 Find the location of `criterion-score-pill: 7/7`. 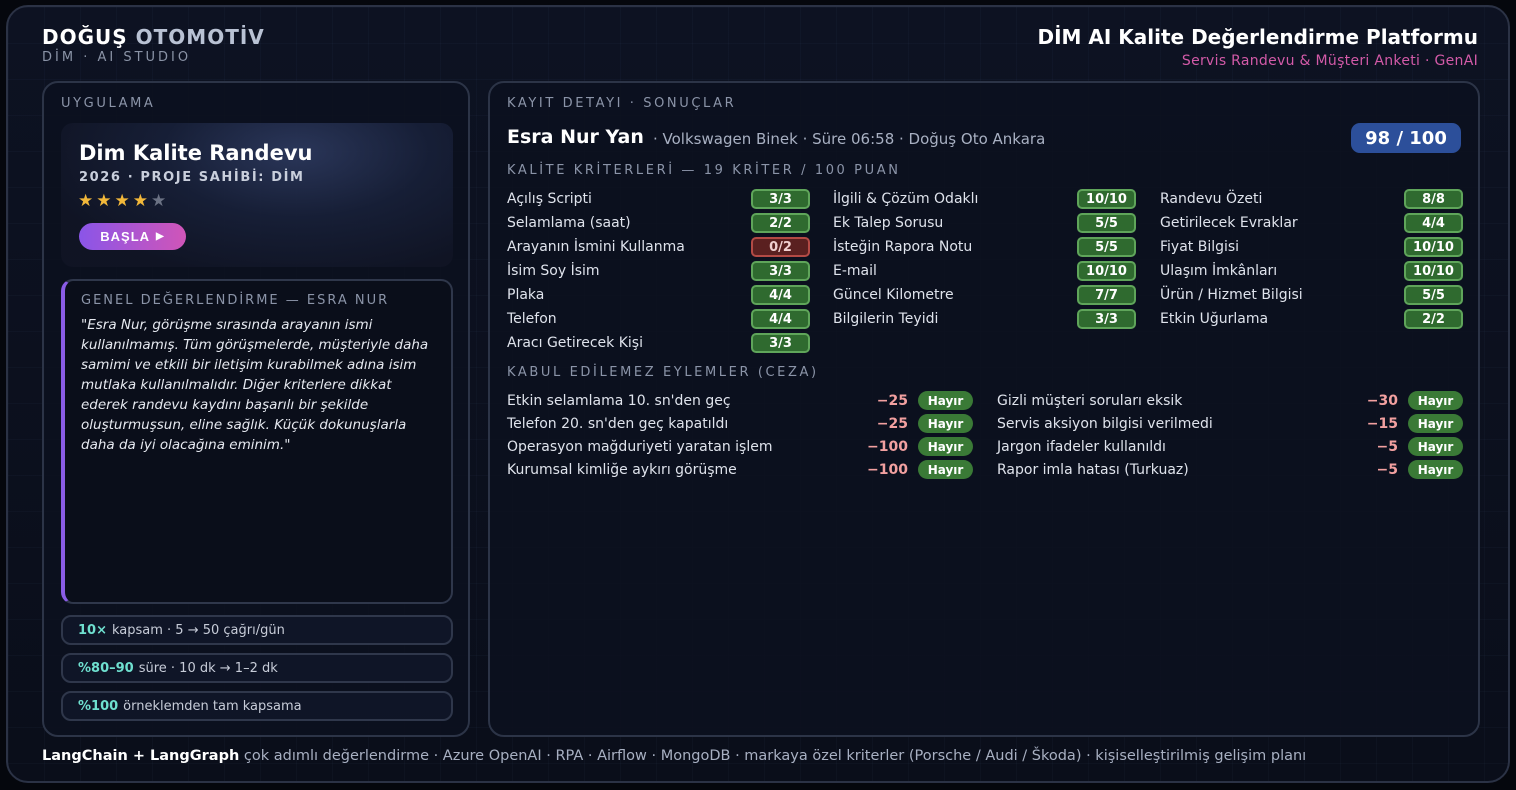

criterion-score-pill: 7/7 is located at coordinates (1106, 295).